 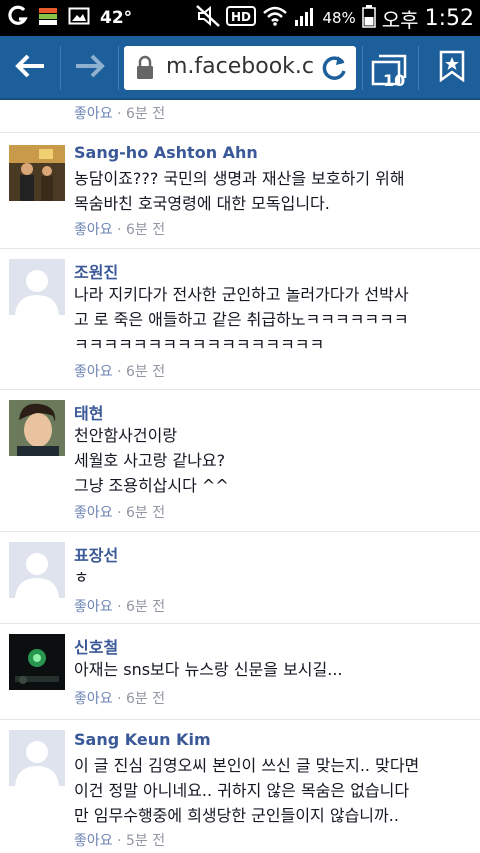 What do you see at coordinates (166, 152) in the screenshot?
I see `commenter-name: Sang-ho Ashton Ahn` at bounding box center [166, 152].